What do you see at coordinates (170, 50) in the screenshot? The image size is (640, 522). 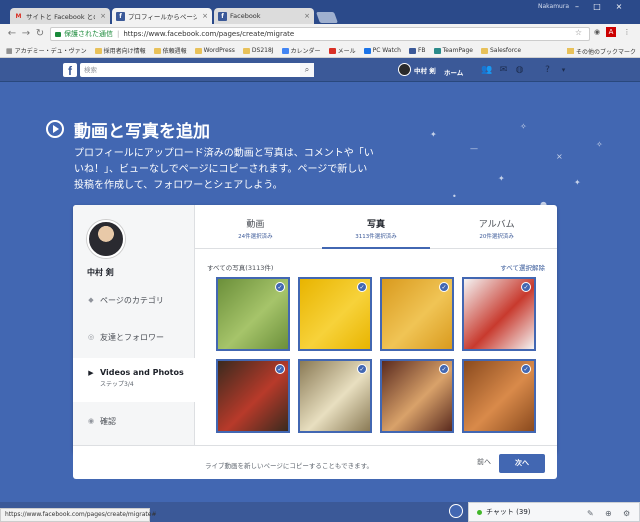 I see `bookmark-item: 依頼週報` at bounding box center [170, 50].